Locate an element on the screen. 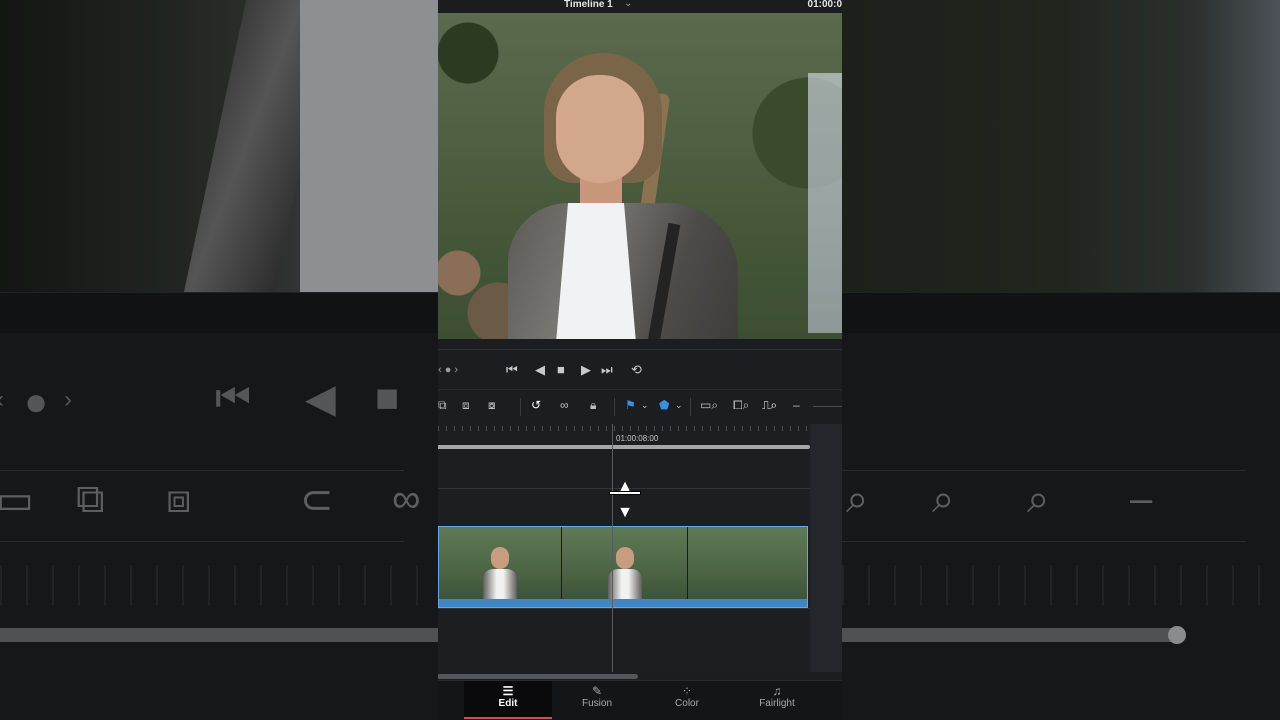 The width and height of the screenshot is (1280, 720). page-tab-fusion: ✎ Fusion is located at coordinates (597, 699).